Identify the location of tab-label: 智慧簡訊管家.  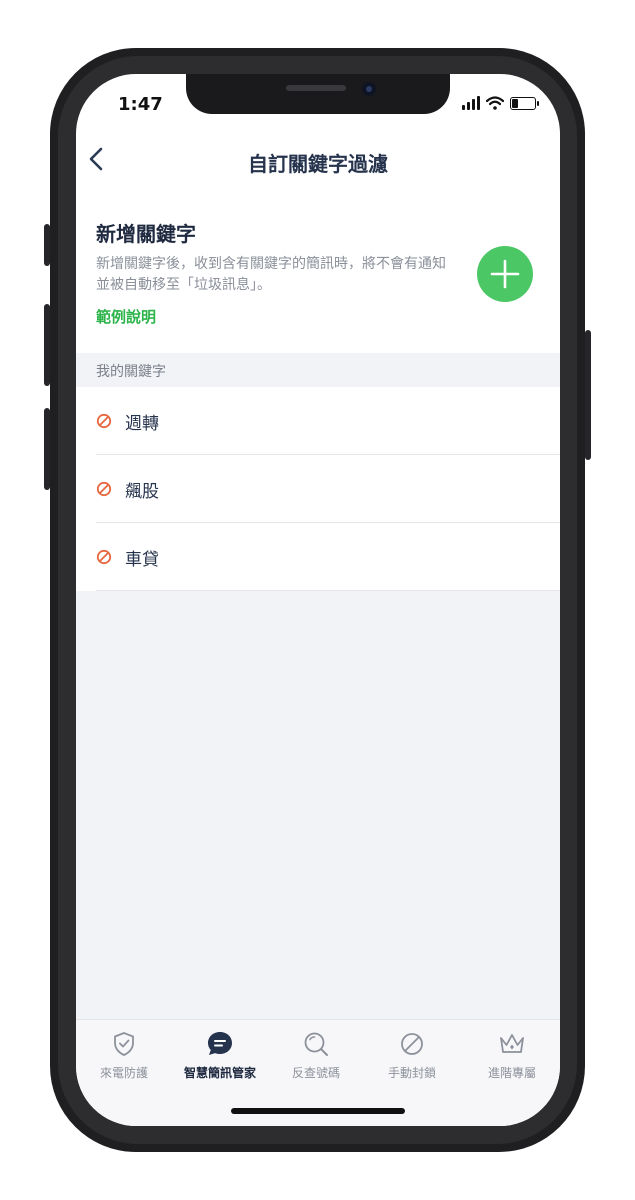
(219, 1073).